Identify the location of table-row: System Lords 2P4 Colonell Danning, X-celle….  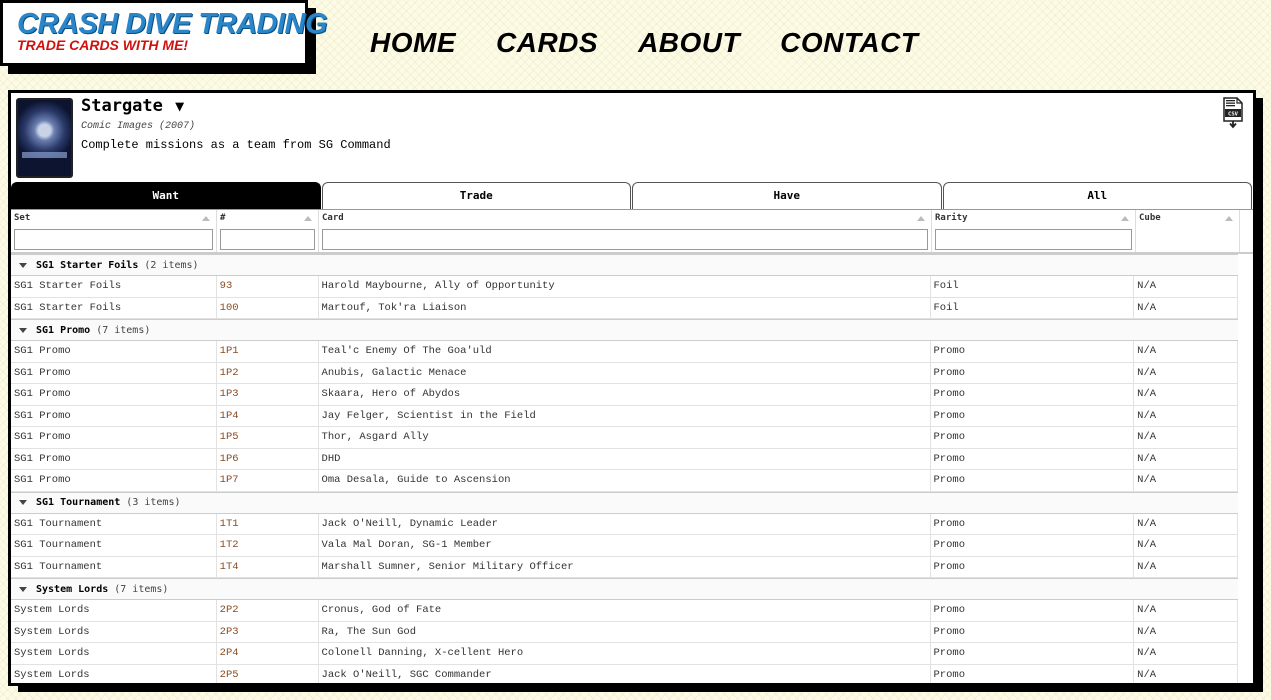
(625, 654).